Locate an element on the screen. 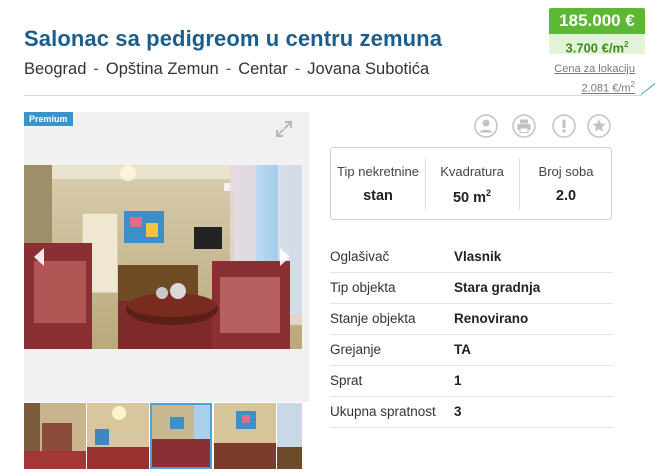  stat-area: Kvadratura 50 m2 is located at coordinates (472, 183).